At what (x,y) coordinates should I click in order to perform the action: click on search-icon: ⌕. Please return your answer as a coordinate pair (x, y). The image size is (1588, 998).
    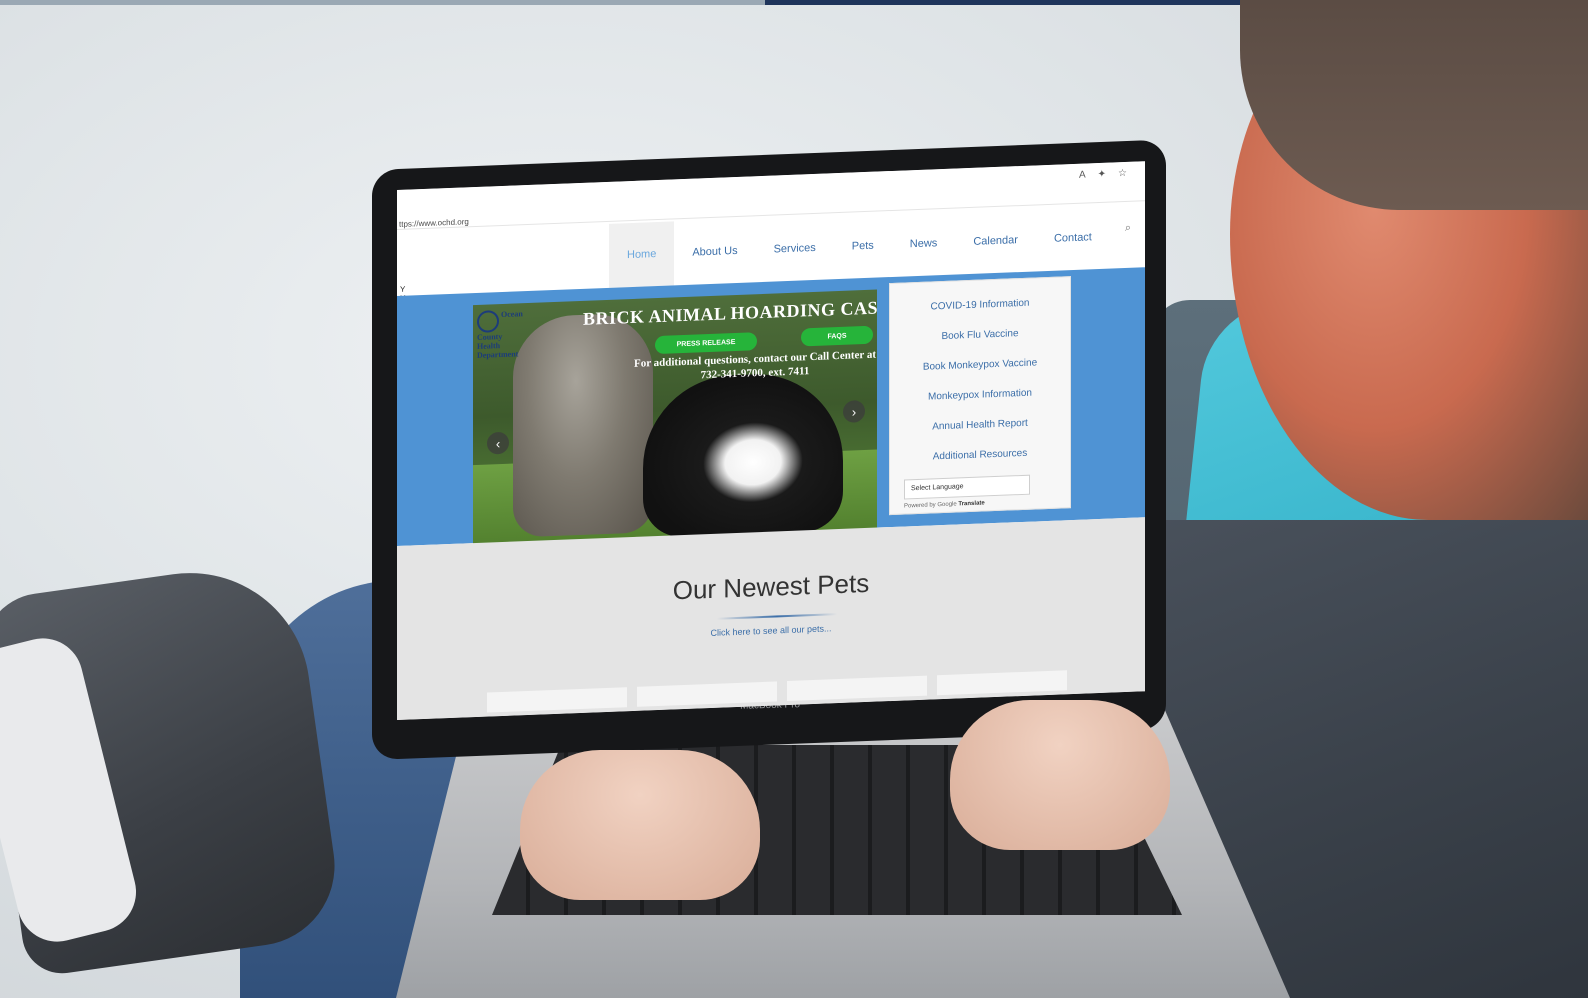
    Looking at the image, I should click on (1128, 228).